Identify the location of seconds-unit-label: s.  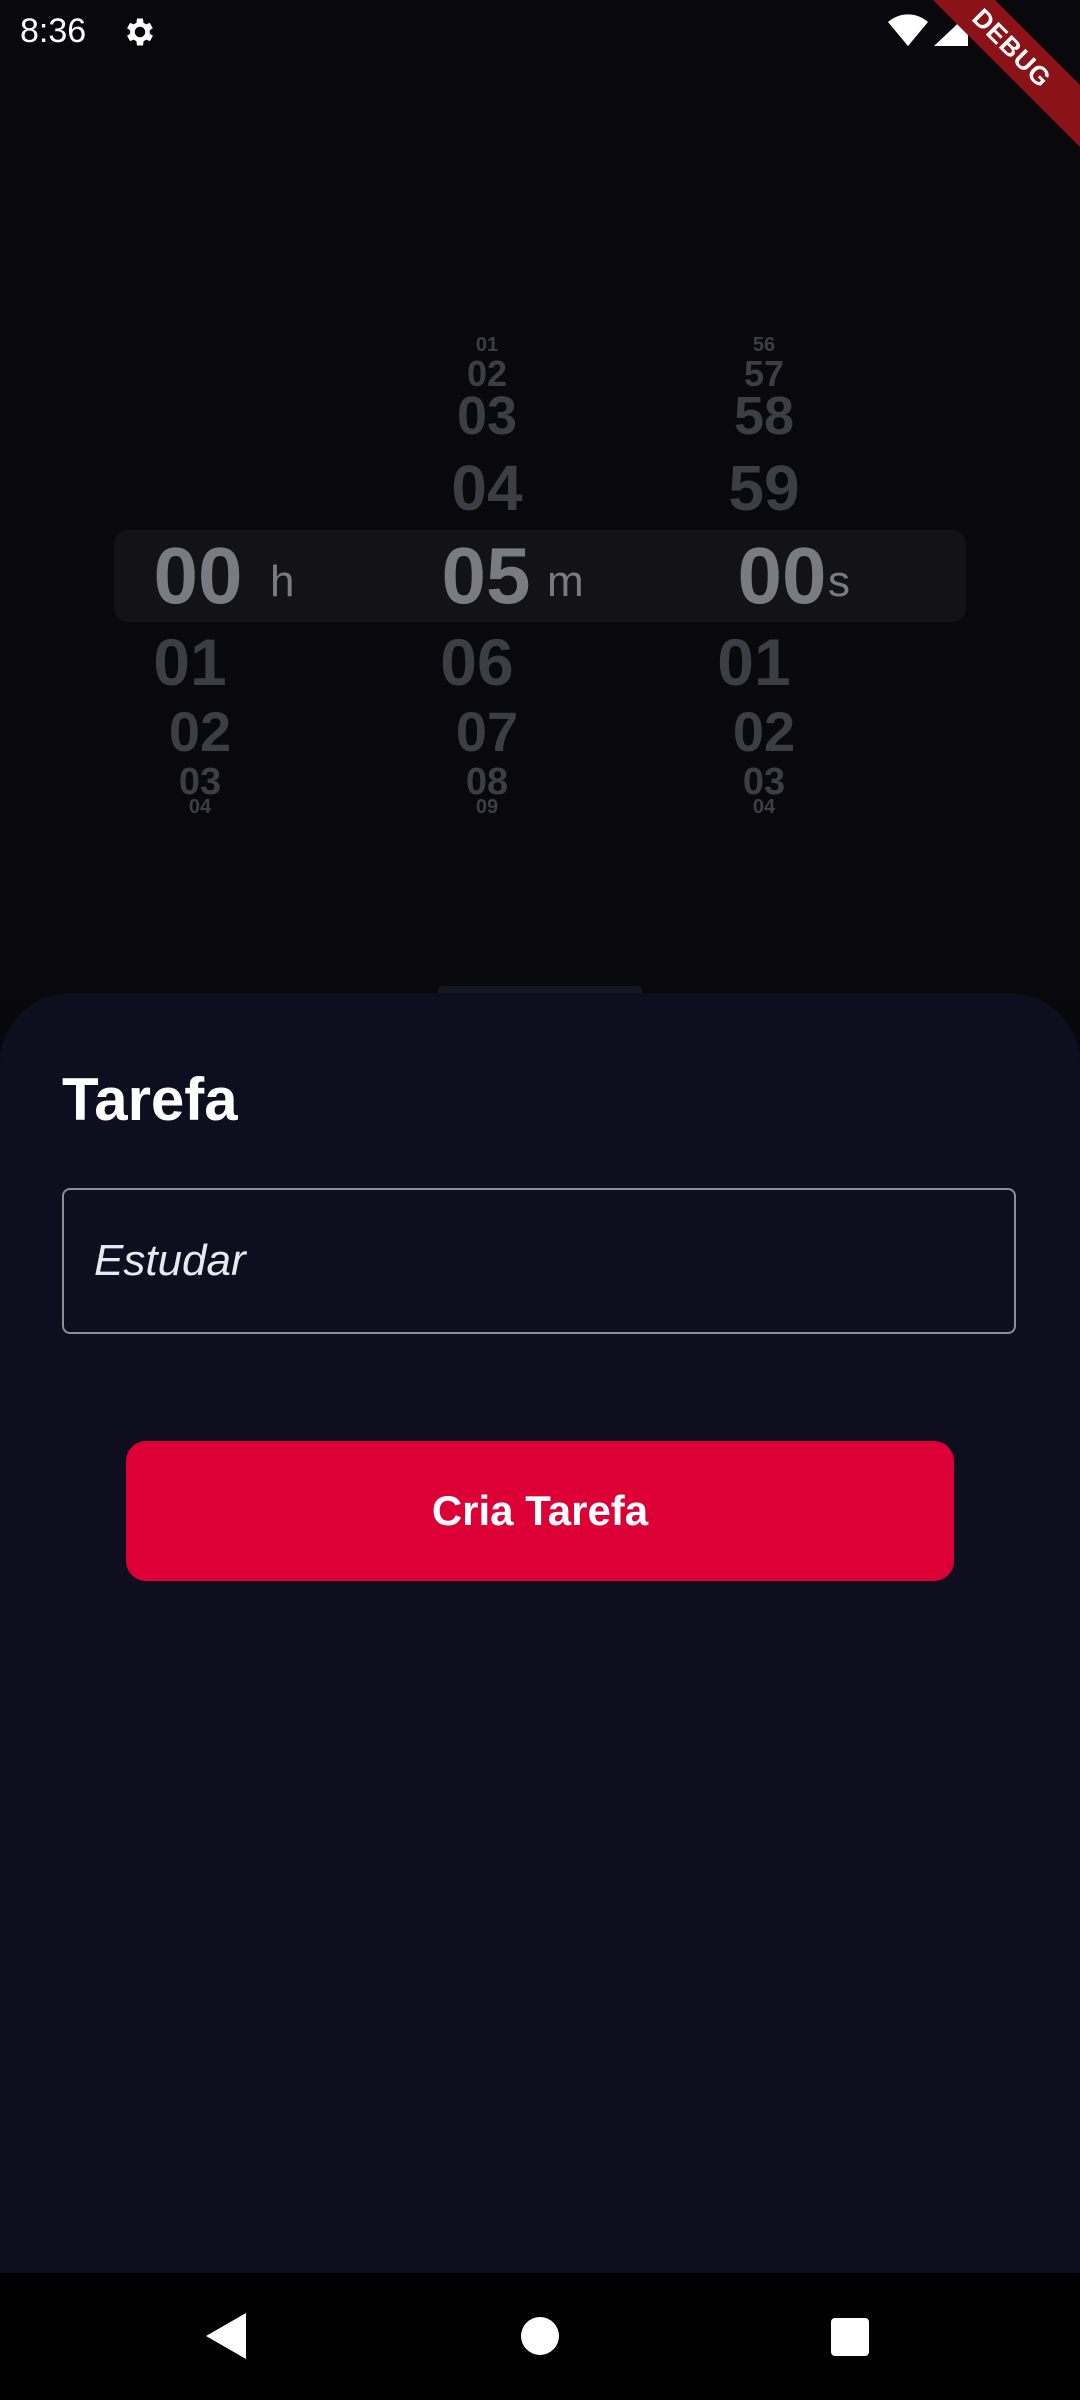
(839, 581).